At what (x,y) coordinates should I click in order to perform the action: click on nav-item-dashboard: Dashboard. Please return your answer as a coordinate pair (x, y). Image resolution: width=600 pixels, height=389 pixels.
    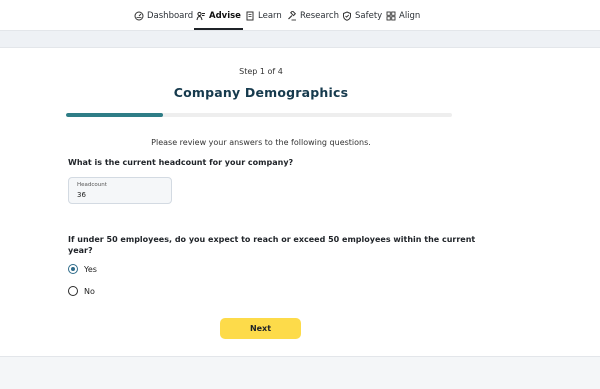
    Looking at the image, I should click on (163, 15).